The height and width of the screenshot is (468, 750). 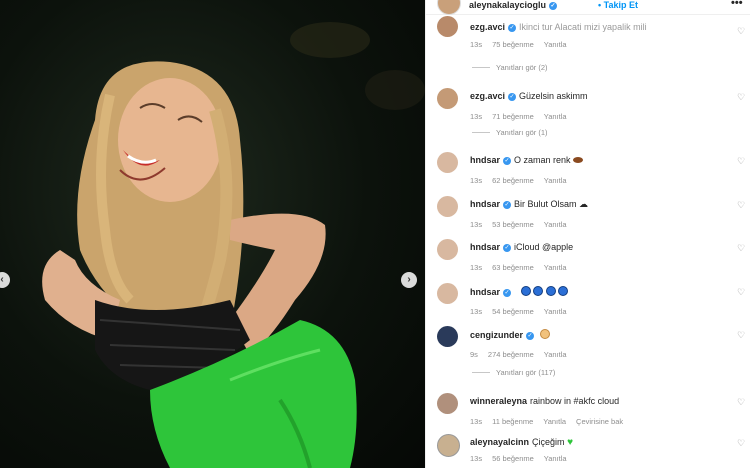 I want to click on author-avatar, so click(x=449, y=7).